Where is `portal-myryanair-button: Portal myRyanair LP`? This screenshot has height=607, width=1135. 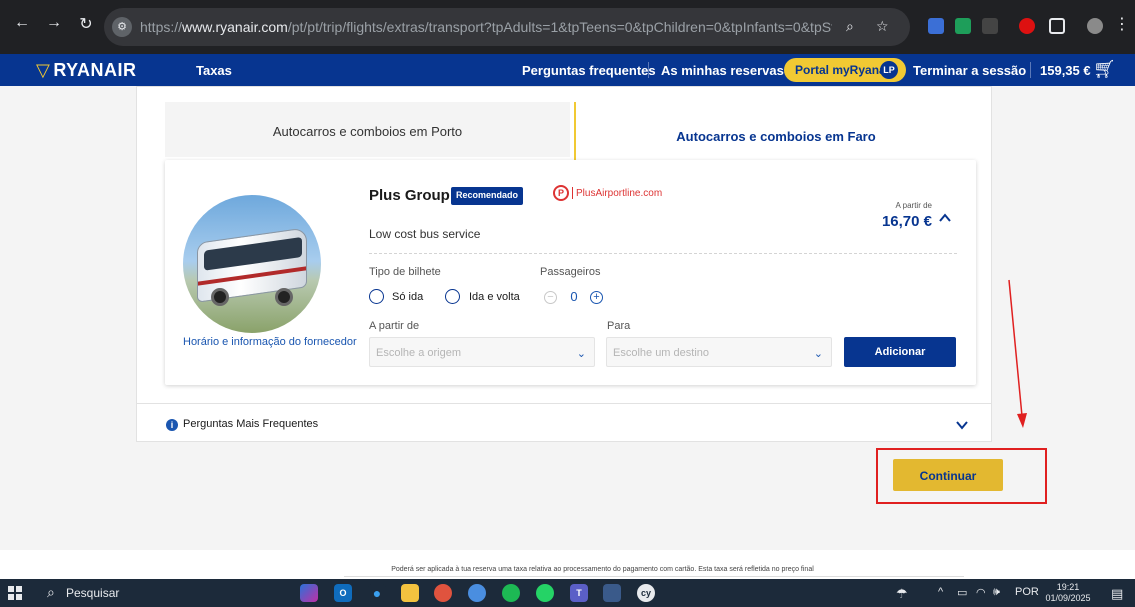 portal-myryanair-button: Portal myRyanair LP is located at coordinates (845, 70).